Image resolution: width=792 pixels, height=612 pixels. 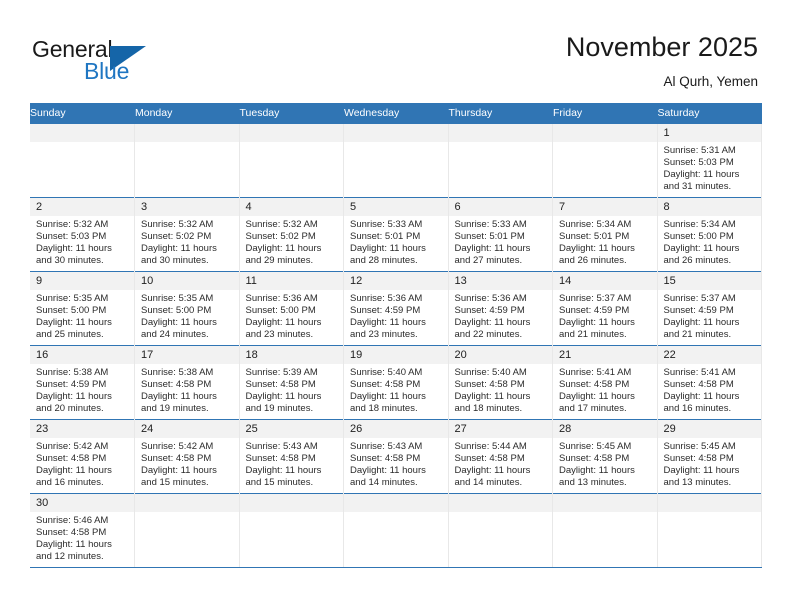 I want to click on weekday-header-friday: Friday, so click(x=605, y=113).